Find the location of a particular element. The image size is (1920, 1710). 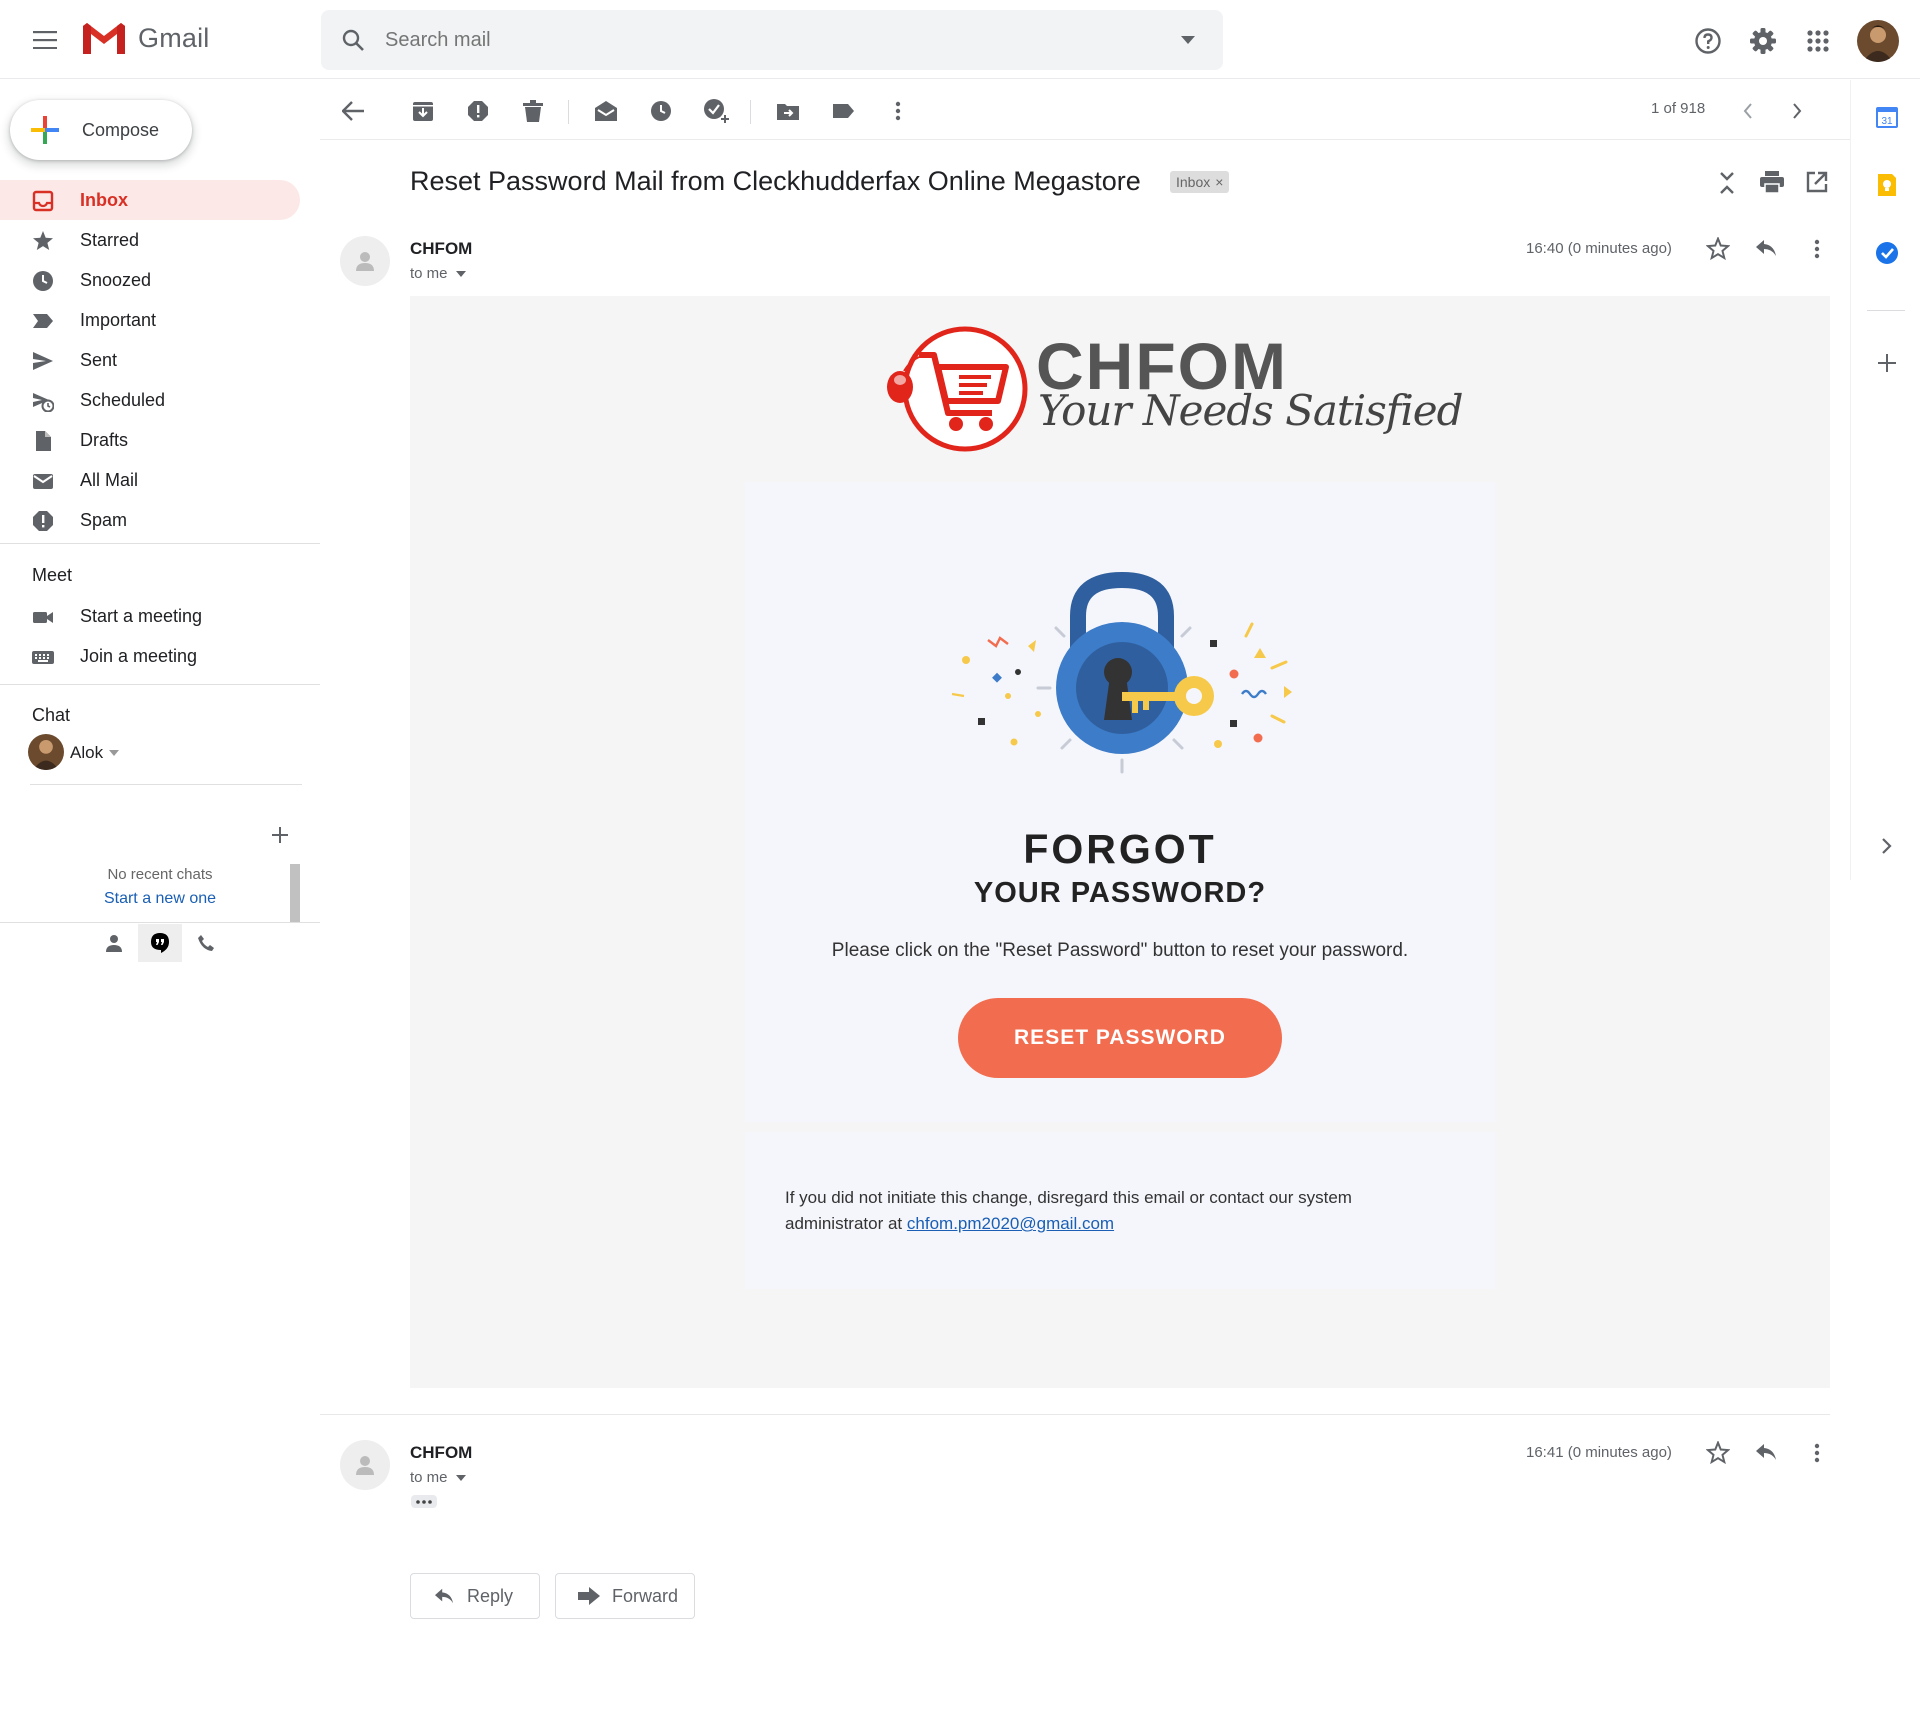

toolbar-separator is located at coordinates (750, 112).